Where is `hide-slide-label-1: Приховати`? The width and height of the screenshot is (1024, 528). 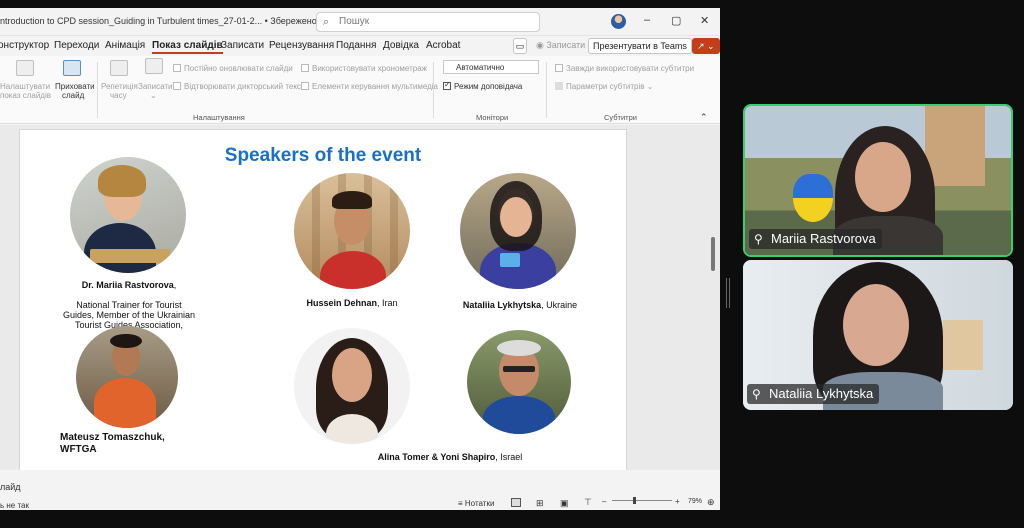 hide-slide-label-1: Приховати is located at coordinates (75, 86).